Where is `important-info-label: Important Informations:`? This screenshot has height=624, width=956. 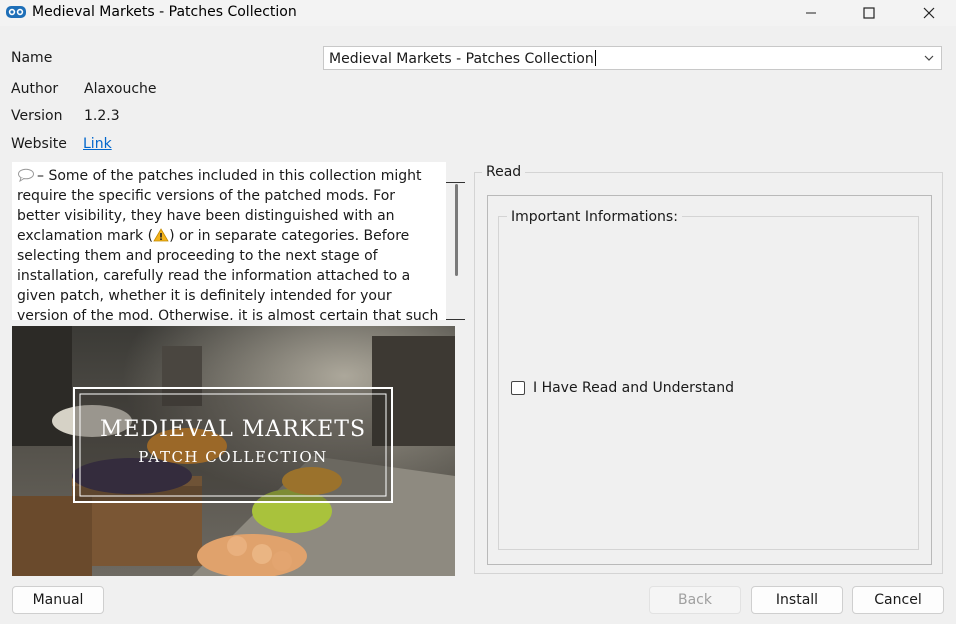 important-info-label: Important Informations: is located at coordinates (594, 217).